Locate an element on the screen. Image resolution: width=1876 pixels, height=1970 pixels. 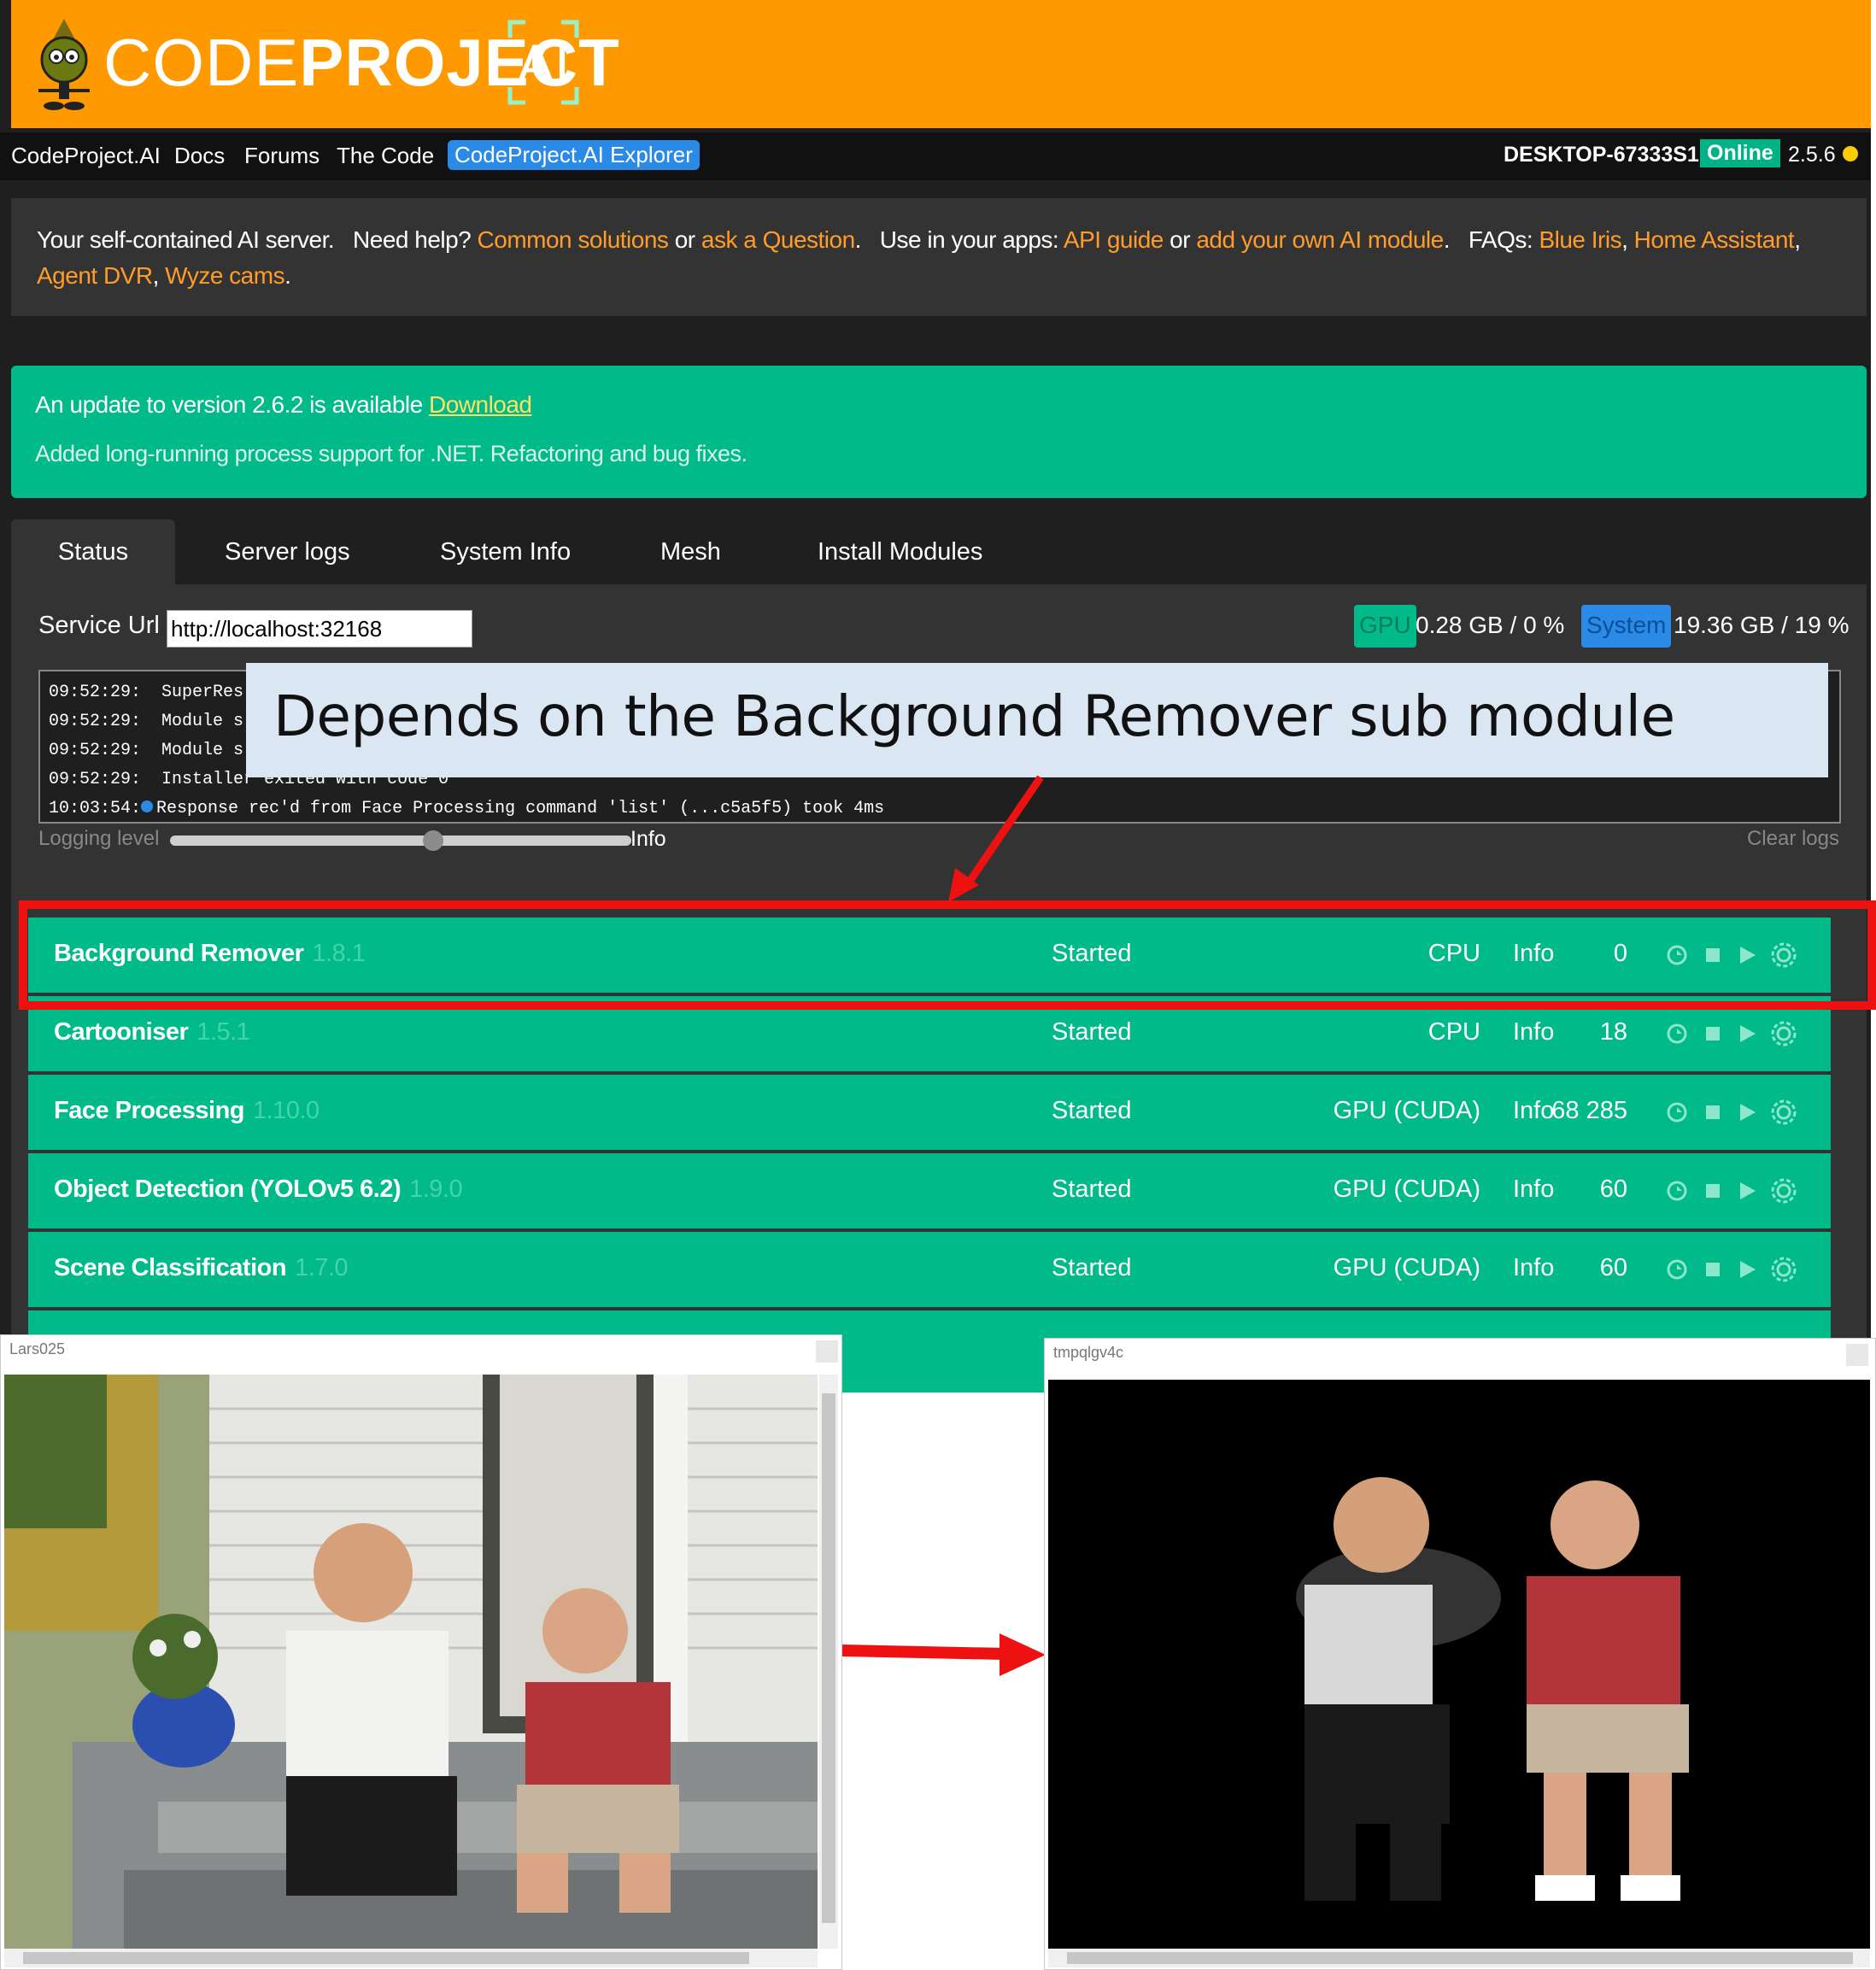
module-processor: CPU is located at coordinates (1454, 1032).